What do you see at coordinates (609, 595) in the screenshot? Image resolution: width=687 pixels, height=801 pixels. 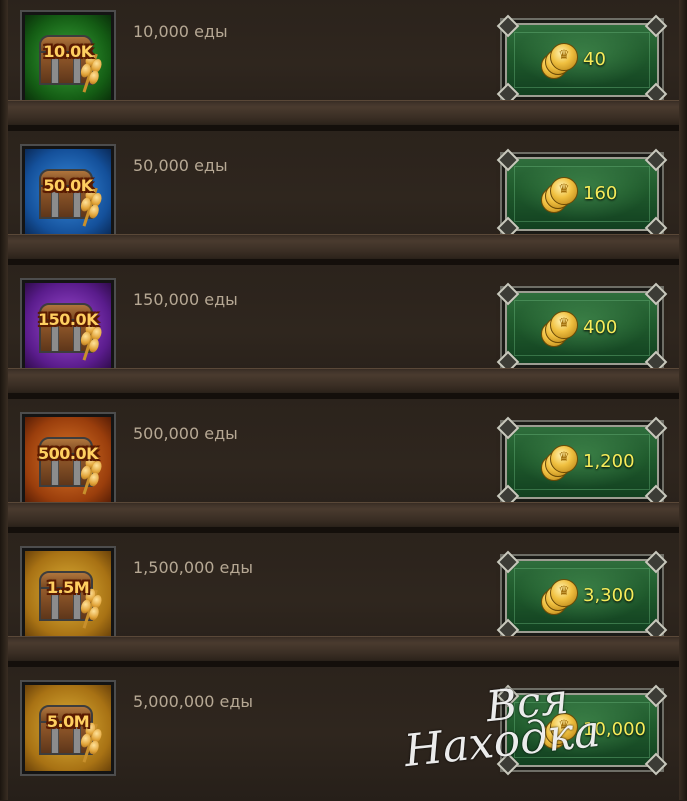 I see `price-label: 3,300` at bounding box center [609, 595].